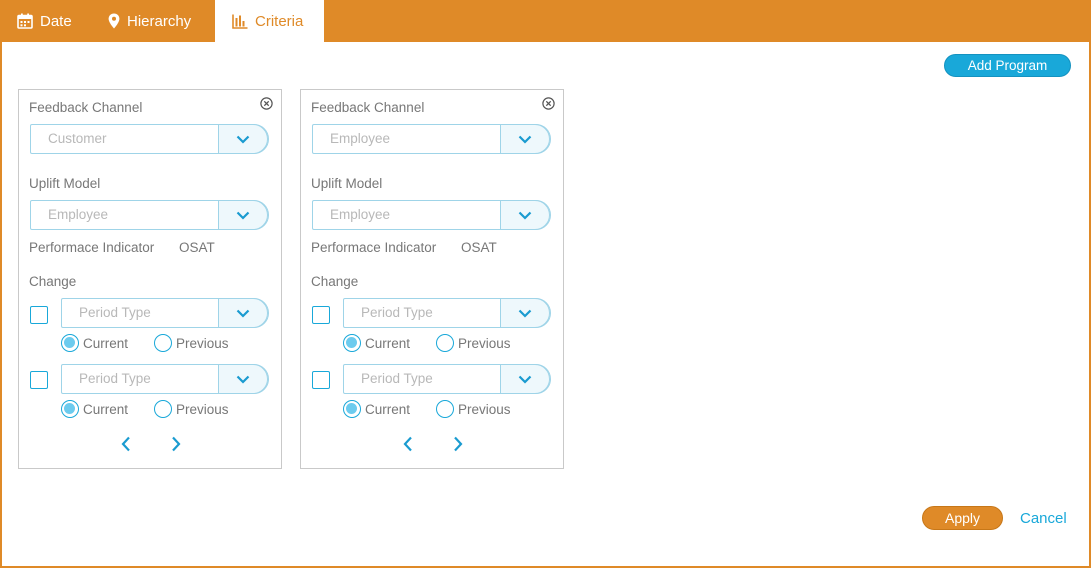 The width and height of the screenshot is (1091, 568). What do you see at coordinates (114, 21) in the screenshot?
I see `map-pin-icon` at bounding box center [114, 21].